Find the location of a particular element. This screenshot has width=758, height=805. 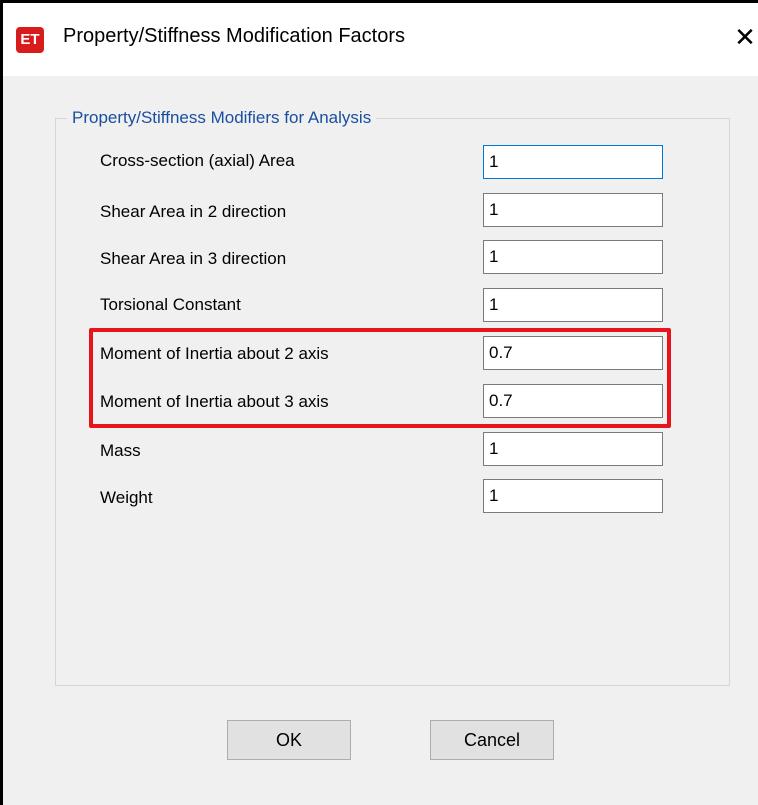

shear-area-3-input is located at coordinates (573, 257).